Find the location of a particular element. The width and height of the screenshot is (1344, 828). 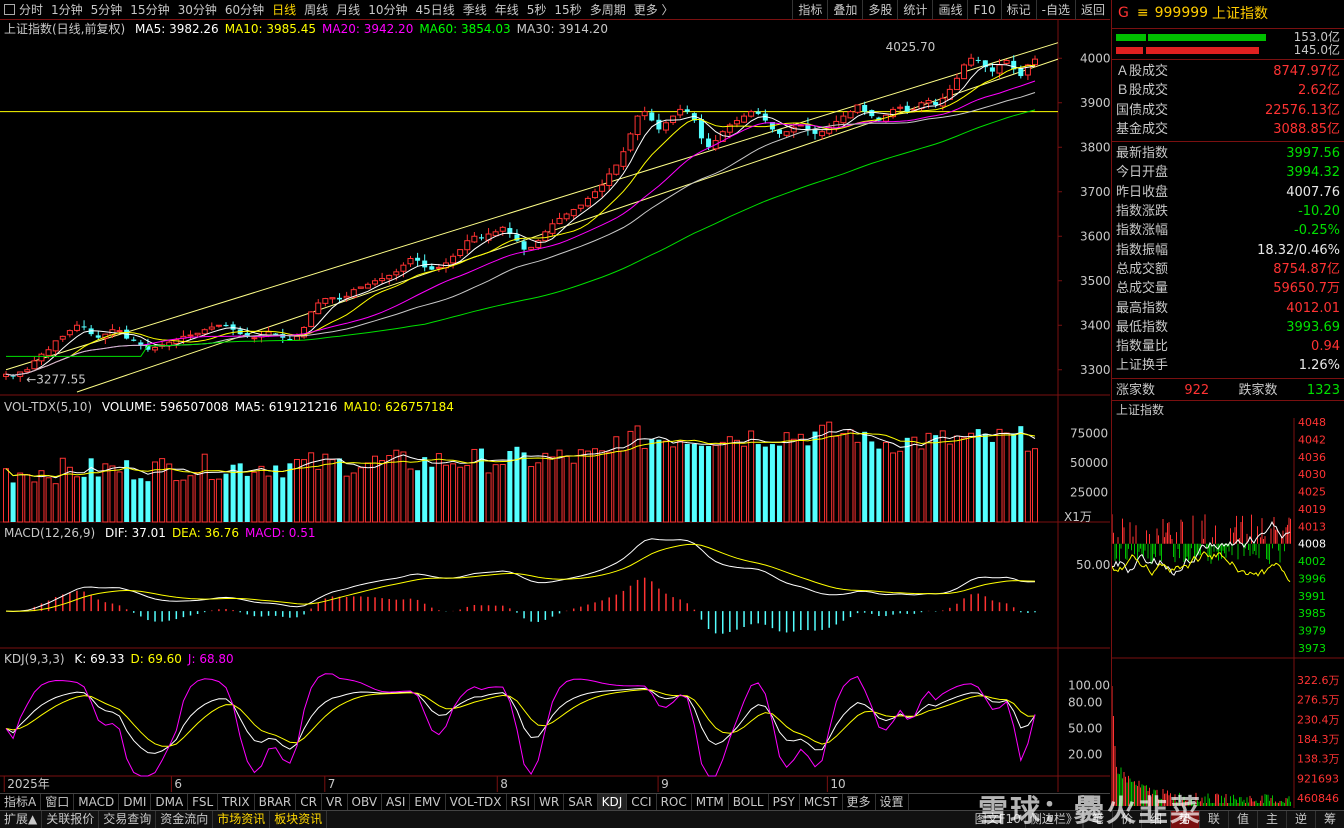

timeframe-2: 5分钟 is located at coordinates (107, 10).